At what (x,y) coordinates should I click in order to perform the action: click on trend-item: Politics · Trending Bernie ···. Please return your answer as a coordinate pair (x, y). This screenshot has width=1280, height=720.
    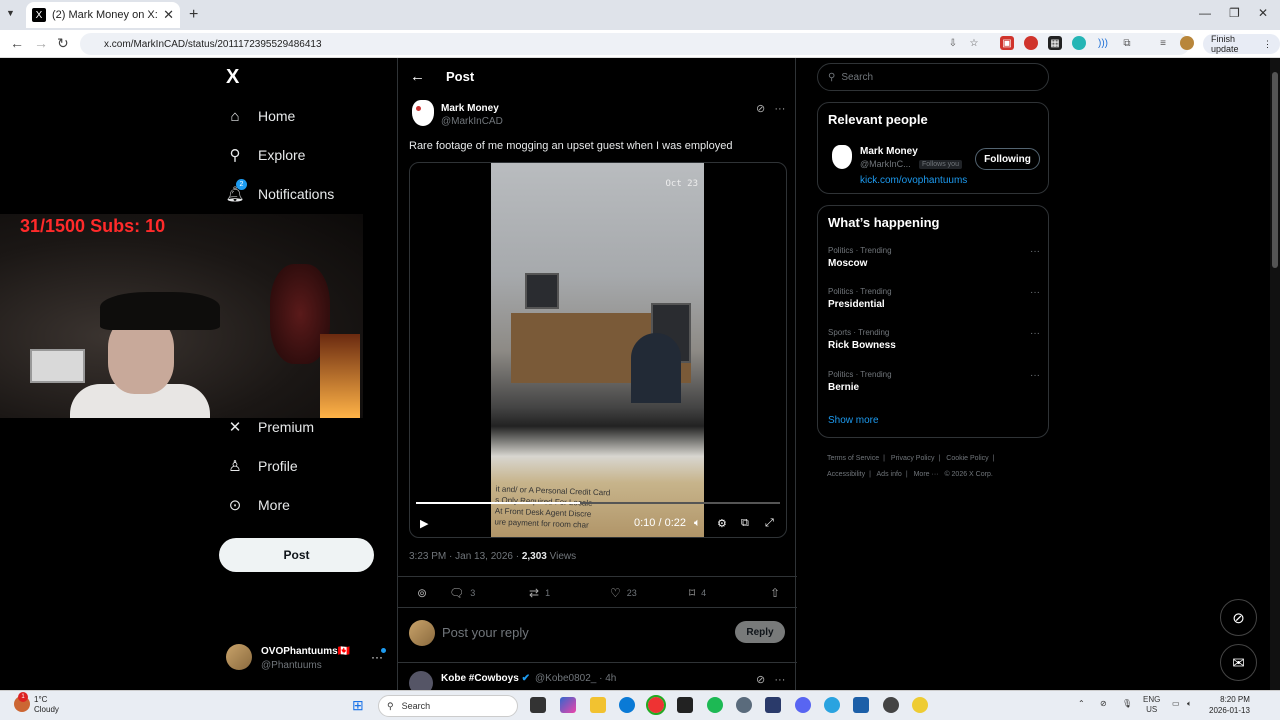
    Looking at the image, I should click on (934, 381).